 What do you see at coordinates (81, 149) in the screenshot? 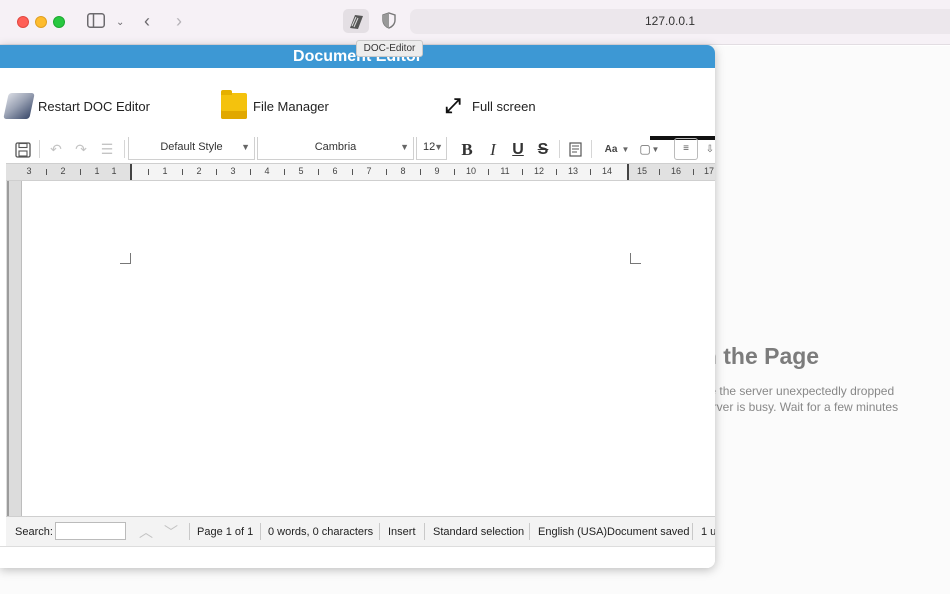
I see `redo-icon: ↷` at bounding box center [81, 149].